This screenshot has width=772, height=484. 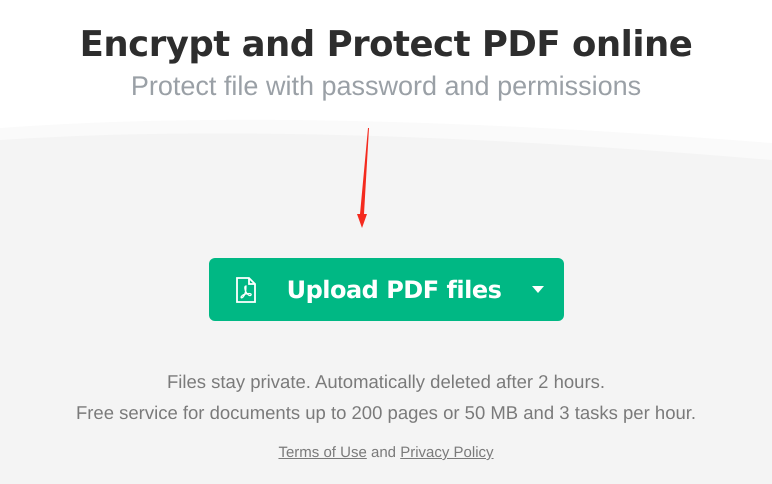 What do you see at coordinates (386, 382) in the screenshot?
I see `info-text: Files stay private. Automatically deleted after 2 hours.` at bounding box center [386, 382].